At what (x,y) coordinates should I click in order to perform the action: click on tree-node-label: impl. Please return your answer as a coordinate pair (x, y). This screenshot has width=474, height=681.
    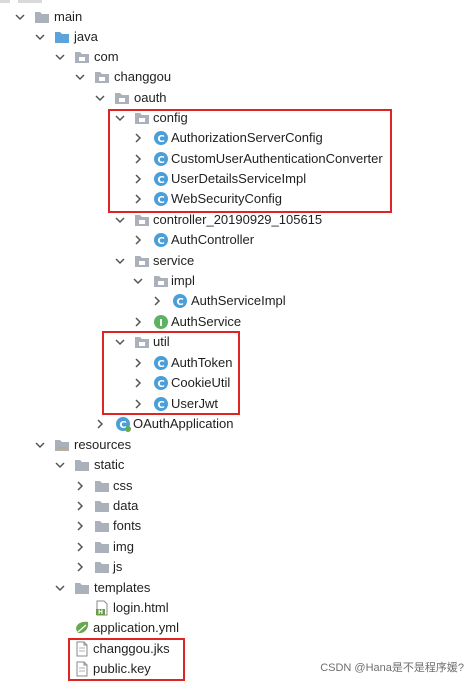
    Looking at the image, I should click on (183, 280).